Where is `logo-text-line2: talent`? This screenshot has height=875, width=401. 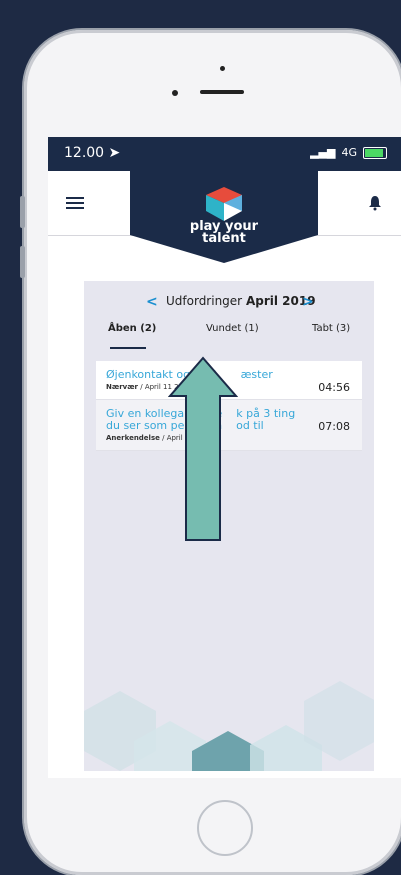
logo-text-line2: talent is located at coordinates (224, 238).